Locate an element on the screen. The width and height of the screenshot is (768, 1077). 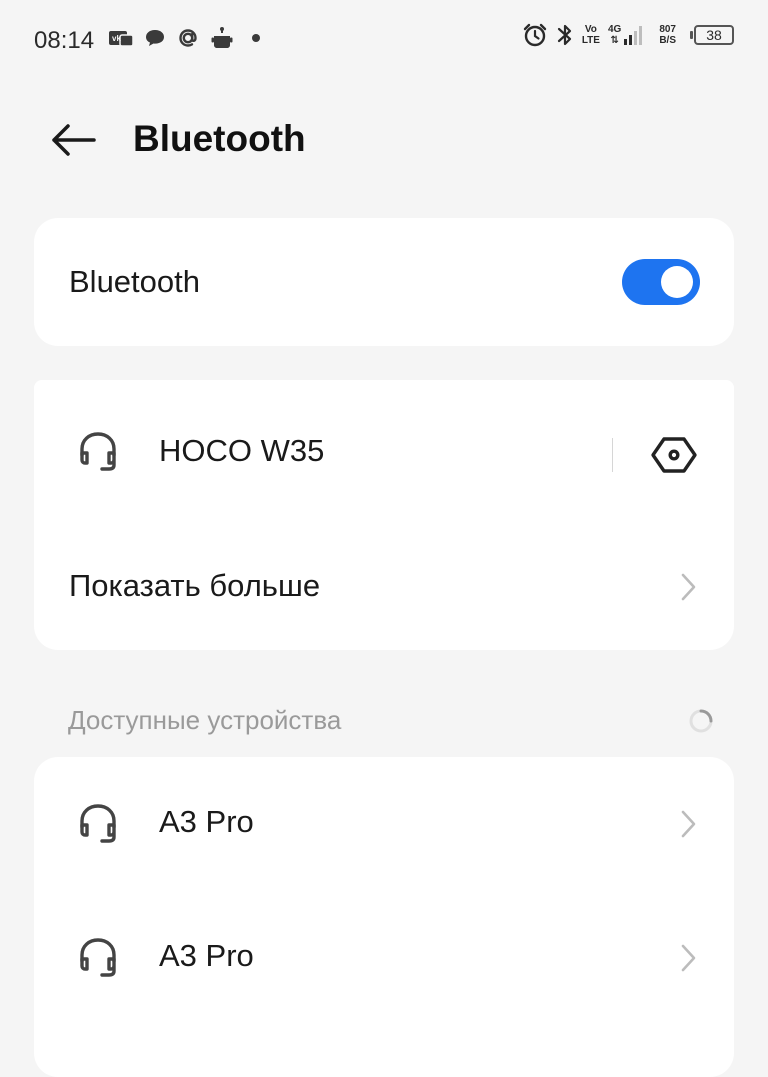
robot-icon is located at coordinates (222, 37).